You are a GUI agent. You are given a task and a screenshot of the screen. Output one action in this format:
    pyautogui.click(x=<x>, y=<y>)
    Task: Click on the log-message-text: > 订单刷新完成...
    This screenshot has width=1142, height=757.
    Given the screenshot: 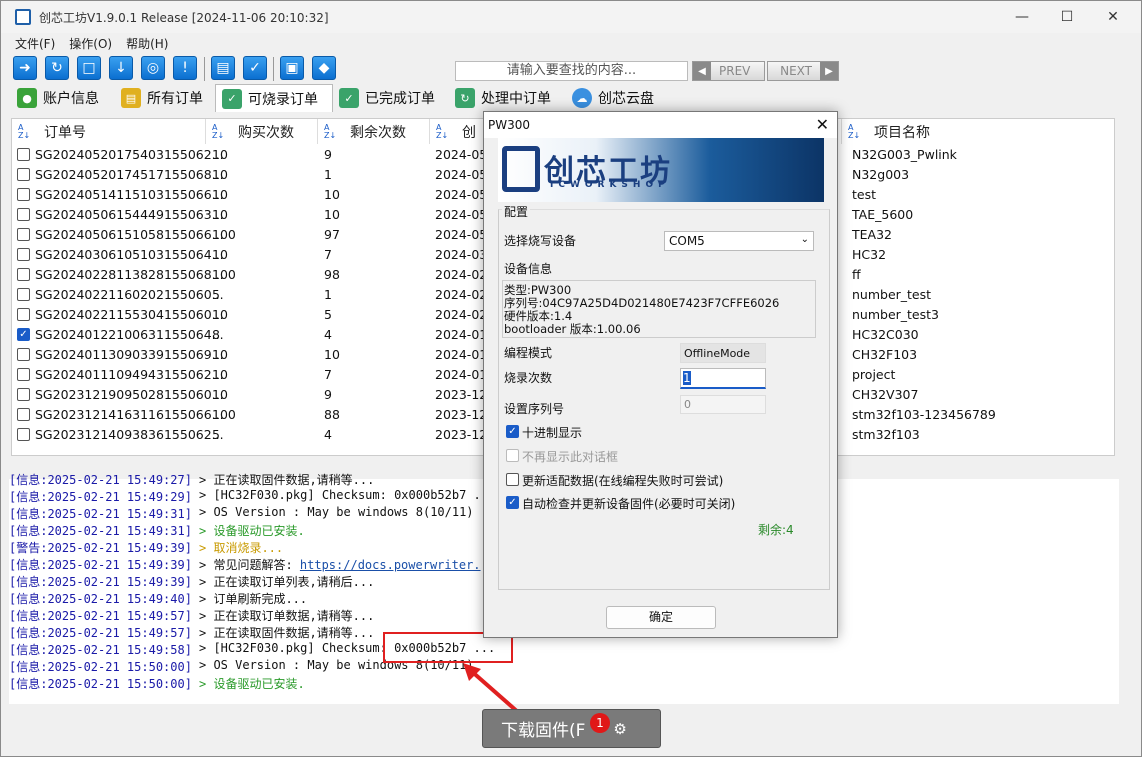 What is the action you would take?
    pyautogui.click(x=253, y=599)
    